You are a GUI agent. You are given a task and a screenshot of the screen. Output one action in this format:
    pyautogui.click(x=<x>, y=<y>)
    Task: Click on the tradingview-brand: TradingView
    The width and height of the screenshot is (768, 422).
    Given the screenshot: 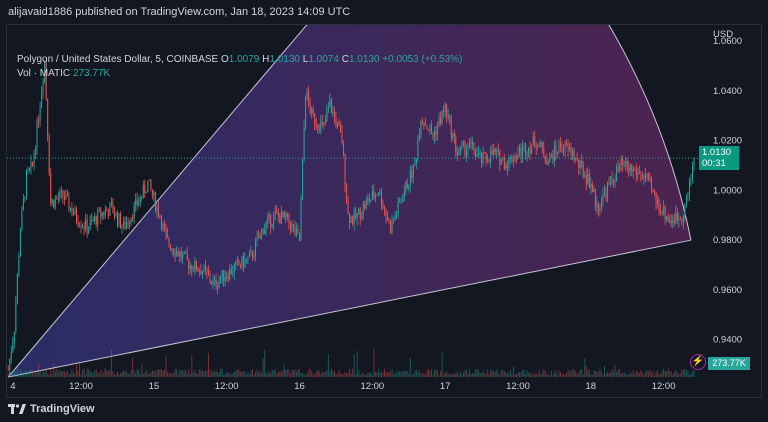 What is the action you would take?
    pyautogui.click(x=51, y=409)
    